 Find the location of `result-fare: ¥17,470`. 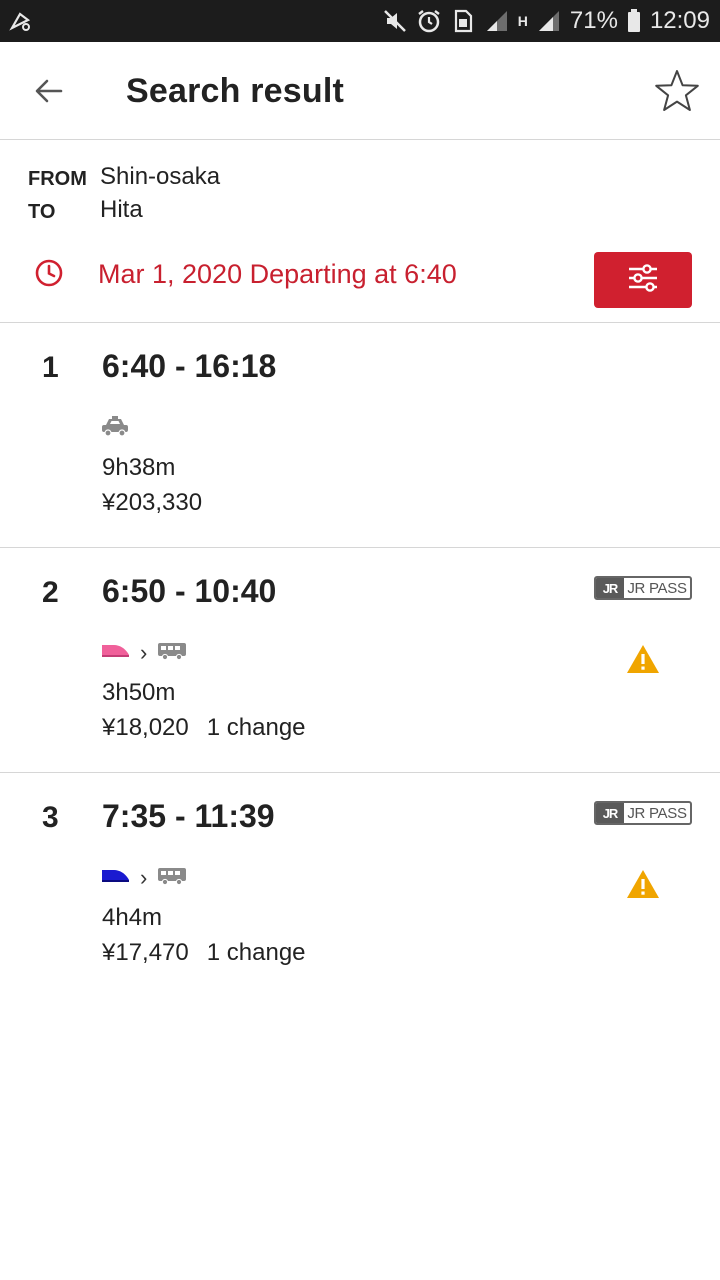

result-fare: ¥17,470 is located at coordinates (145, 952).